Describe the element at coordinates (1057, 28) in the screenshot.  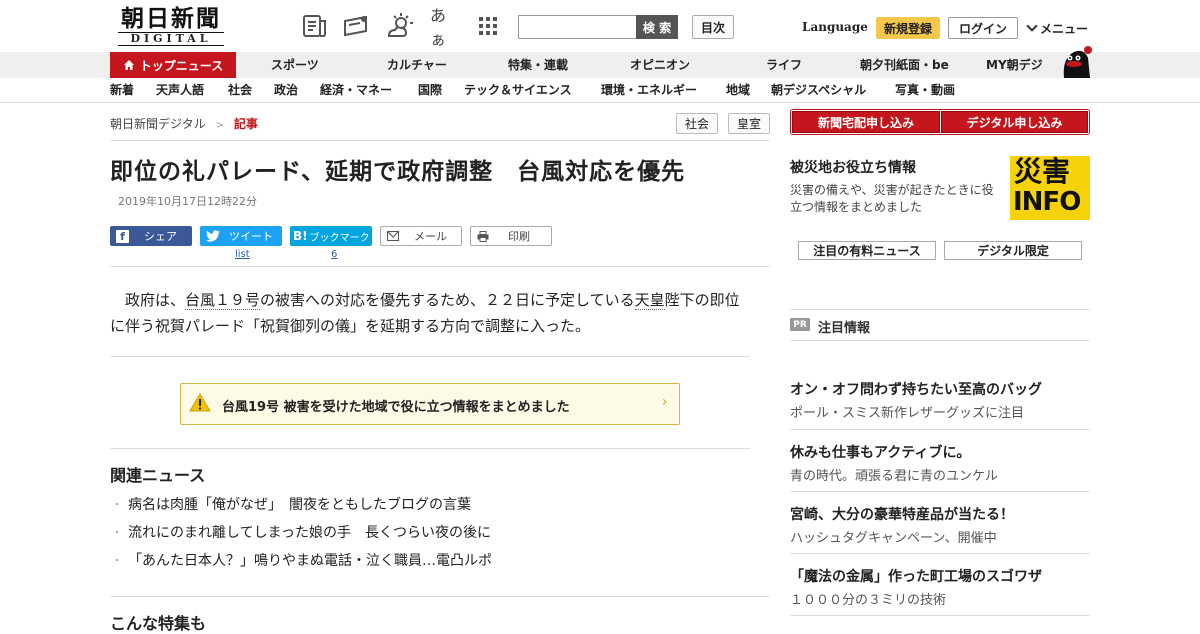
I see `menu-button: メニュー` at that location.